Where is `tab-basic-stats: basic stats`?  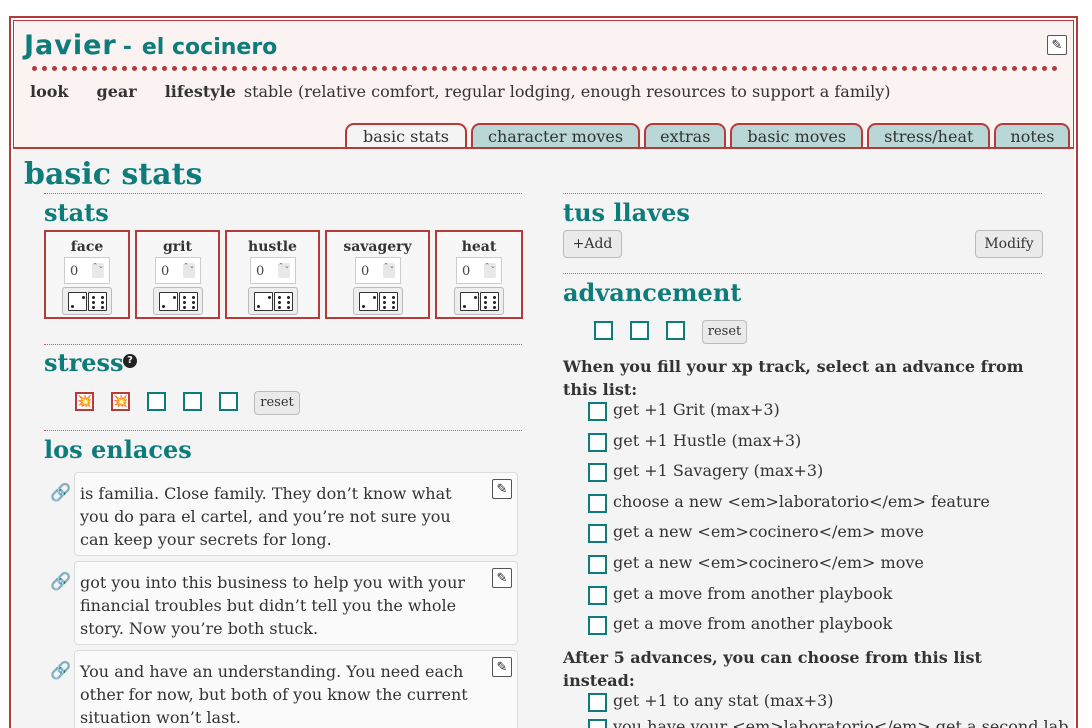 tab-basic-stats: basic stats is located at coordinates (406, 136).